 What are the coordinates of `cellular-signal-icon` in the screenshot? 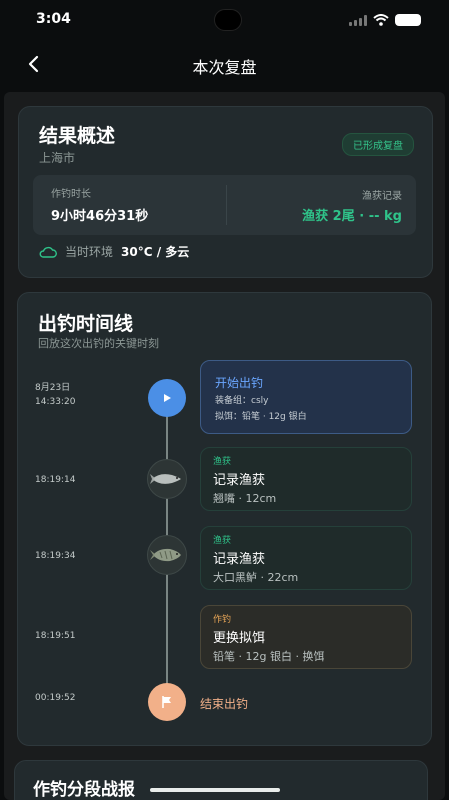 It's located at (358, 20).